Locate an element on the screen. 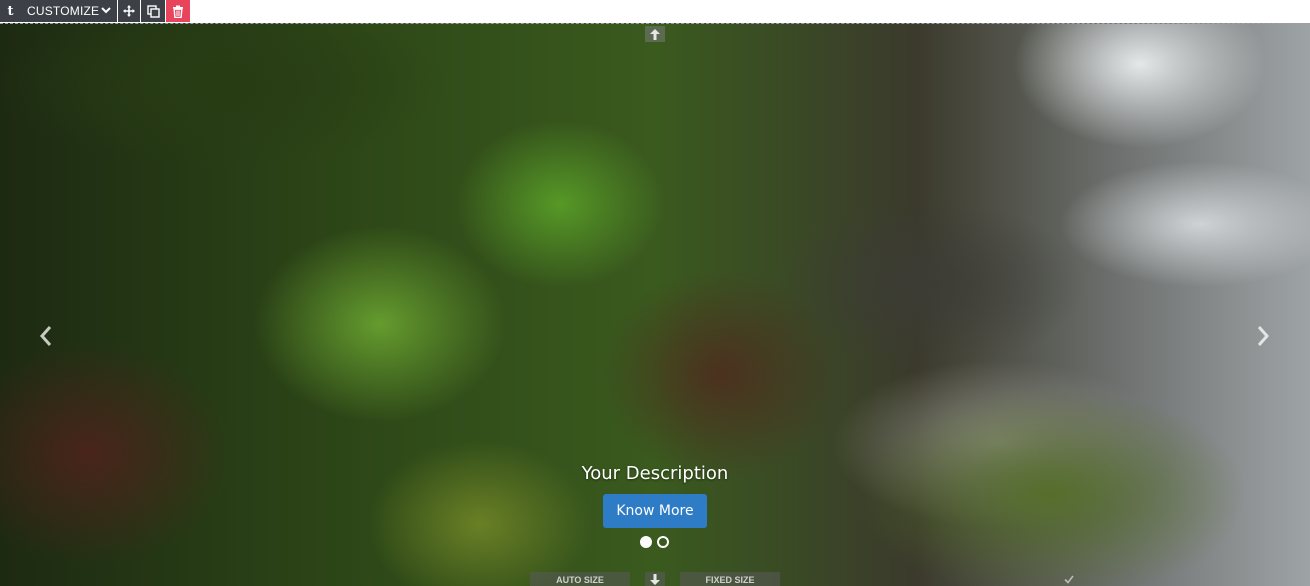 The height and width of the screenshot is (586, 1310). edit-toolbar: t CUSTOMIZE is located at coordinates (655, 11).